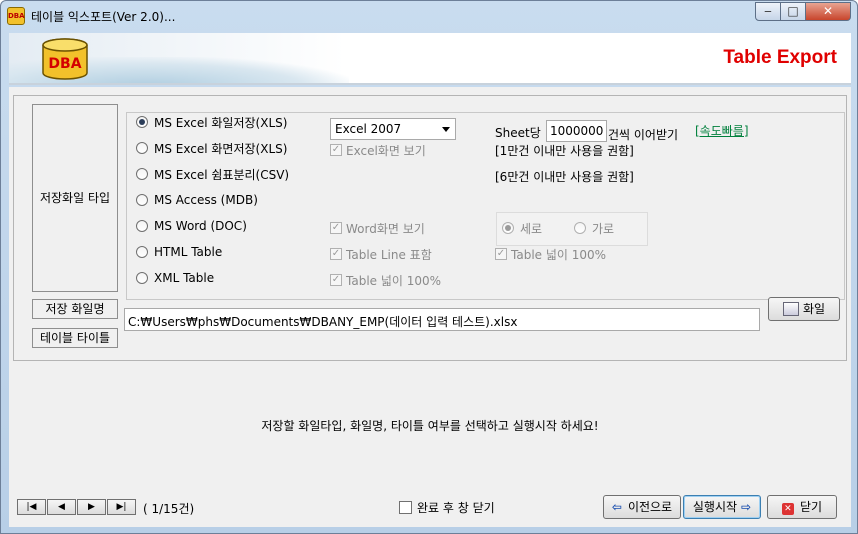  I want to click on run-label: 실행시작, so click(715, 507).